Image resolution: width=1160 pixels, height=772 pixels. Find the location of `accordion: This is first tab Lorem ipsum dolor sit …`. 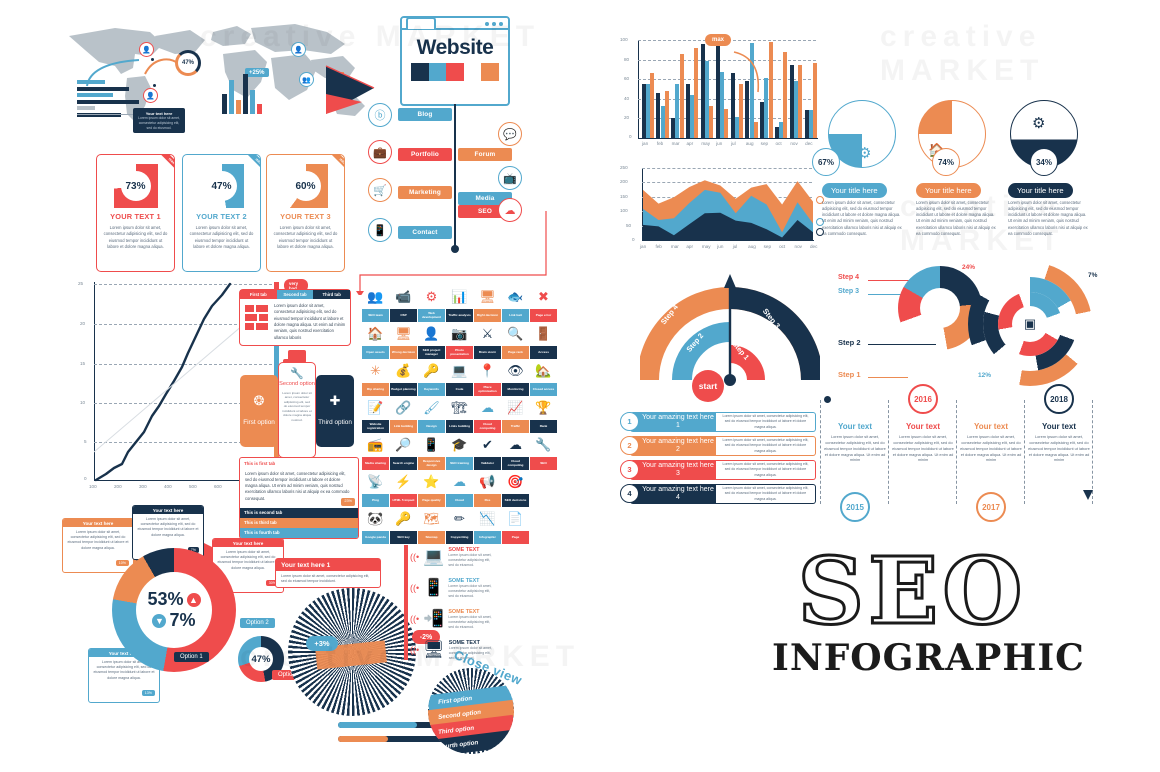

accordion: This is first tab Lorem ipsum dolor sit … is located at coordinates (299, 498).